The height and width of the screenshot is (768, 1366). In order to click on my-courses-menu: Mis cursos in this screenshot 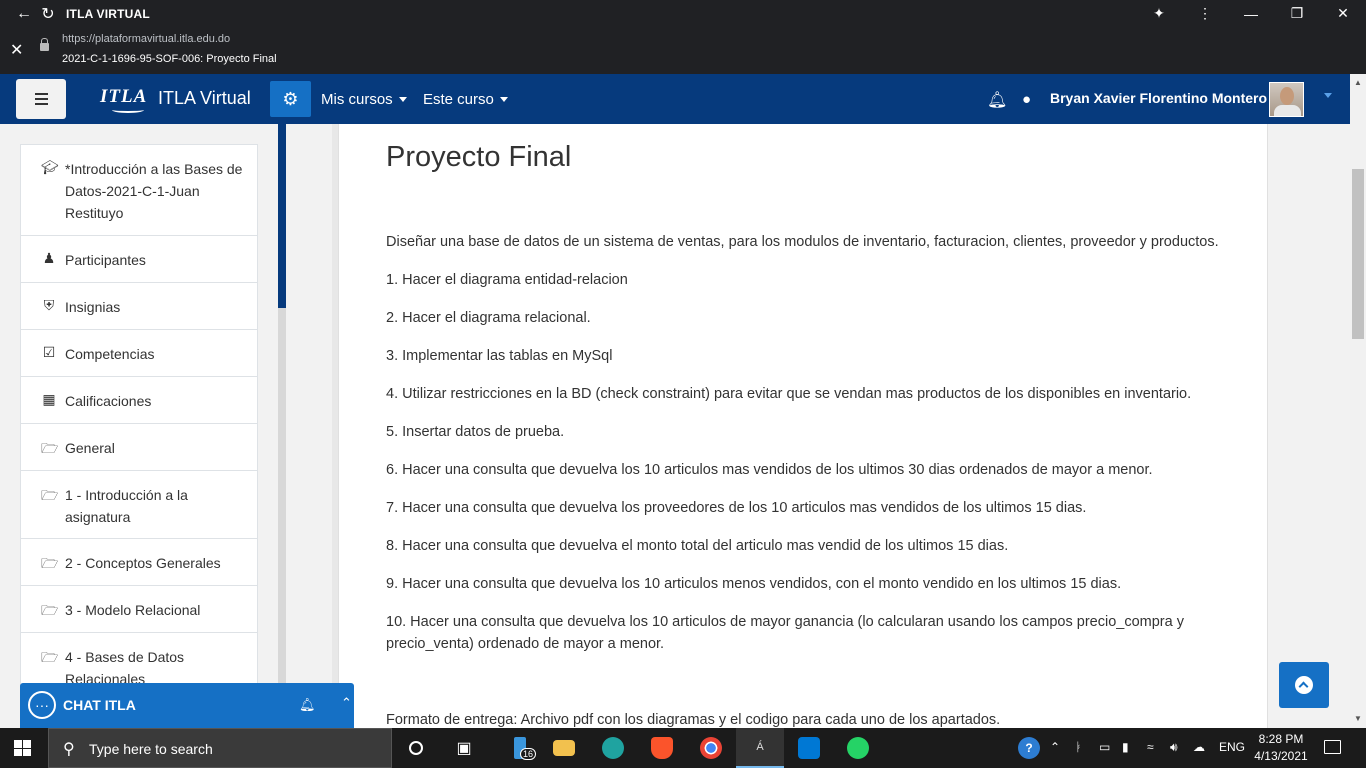, I will do `click(364, 99)`.